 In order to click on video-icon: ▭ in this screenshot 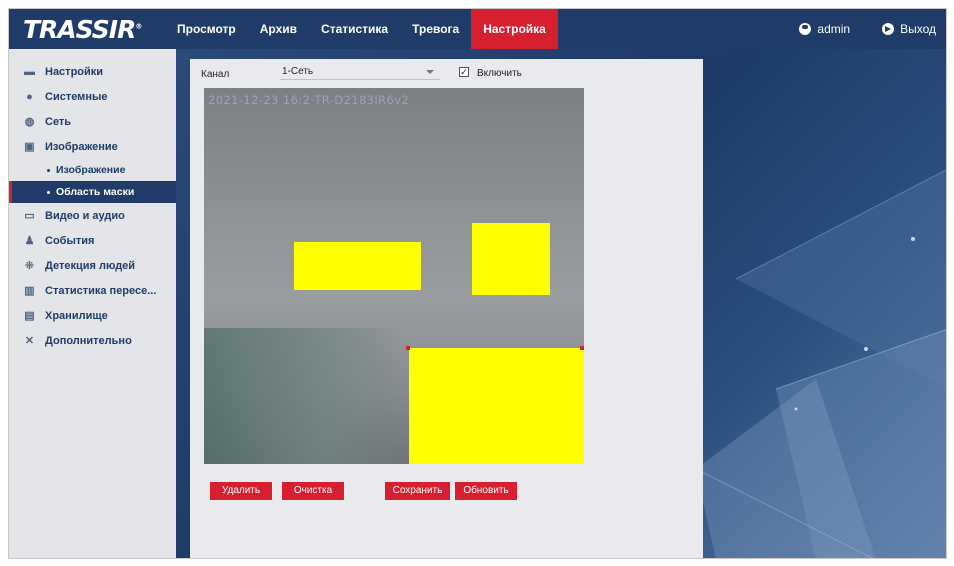, I will do `click(29, 216)`.